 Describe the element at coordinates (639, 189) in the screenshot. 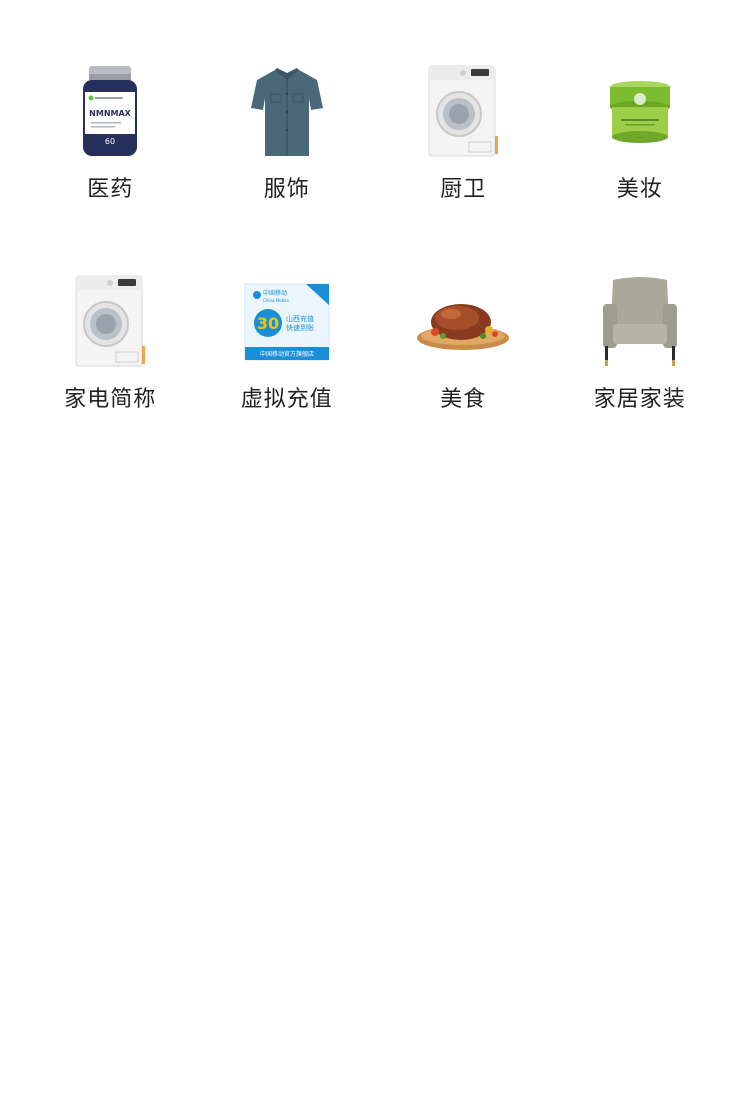

I see `category-label: 美妆` at that location.